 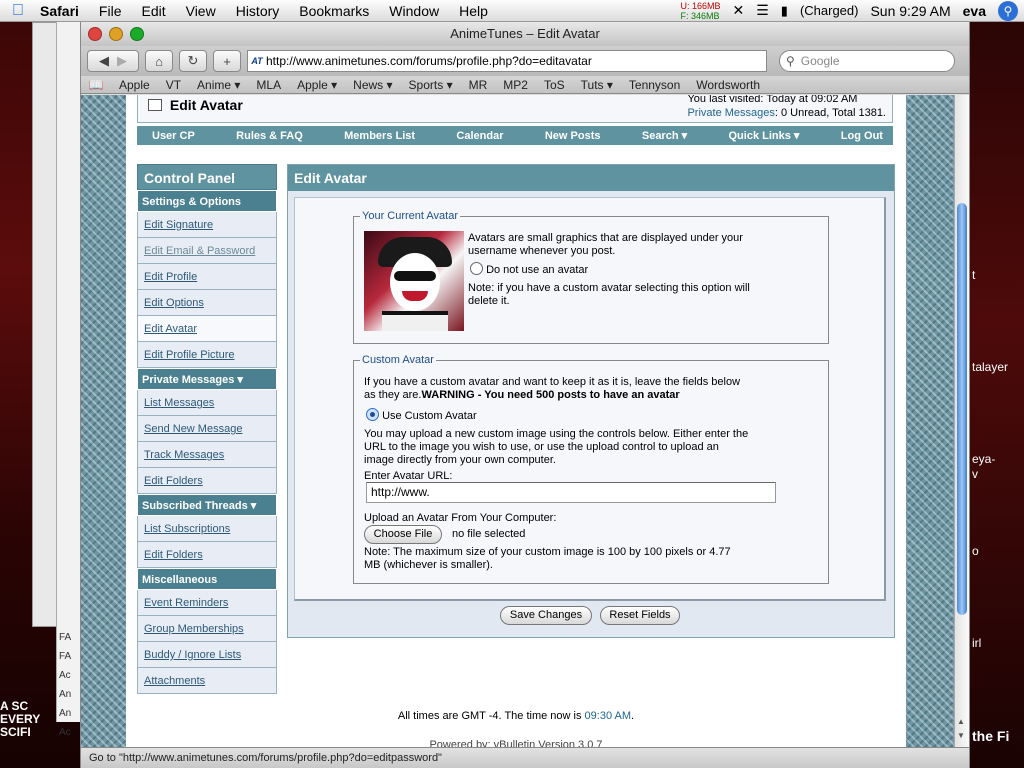 What do you see at coordinates (137, 34) in the screenshot?
I see `zoom-window-icon` at bounding box center [137, 34].